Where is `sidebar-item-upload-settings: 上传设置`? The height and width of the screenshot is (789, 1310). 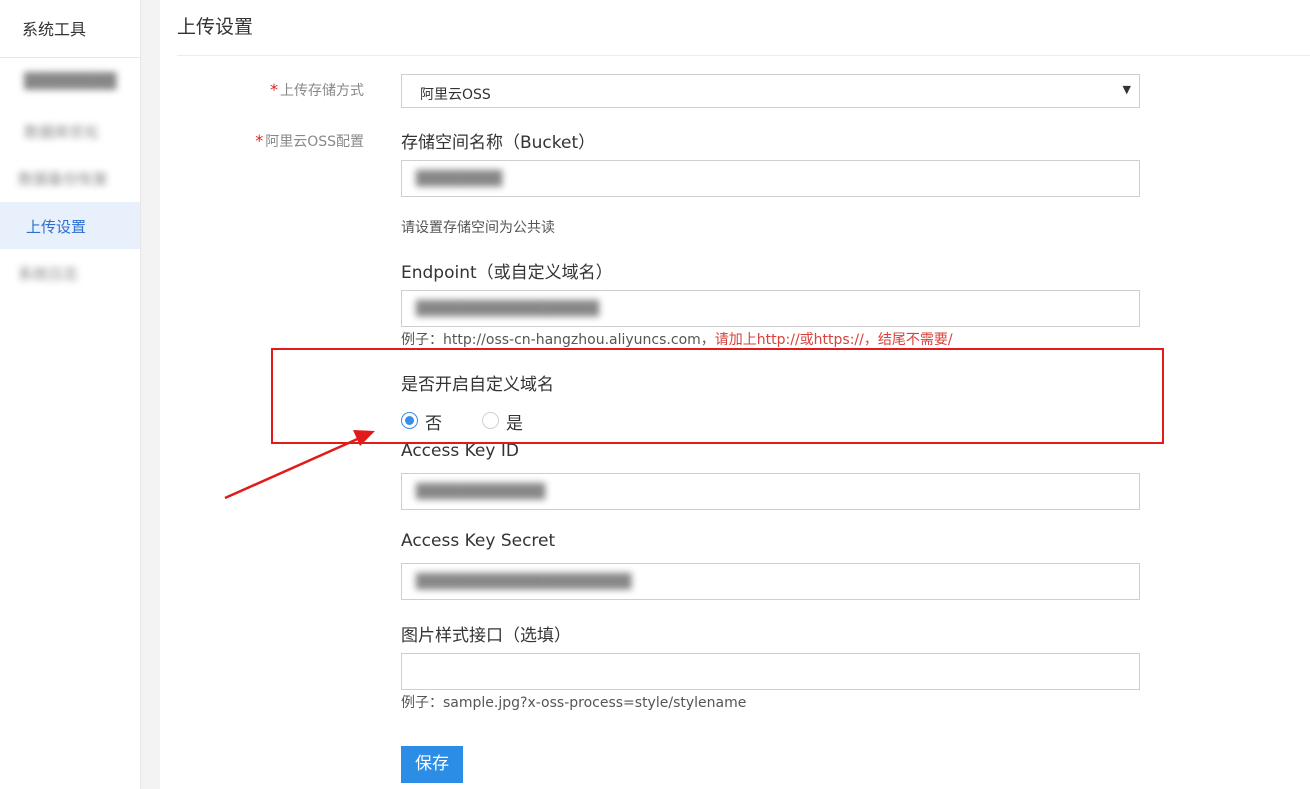
sidebar-item-upload-settings: 上传设置 is located at coordinates (70, 225).